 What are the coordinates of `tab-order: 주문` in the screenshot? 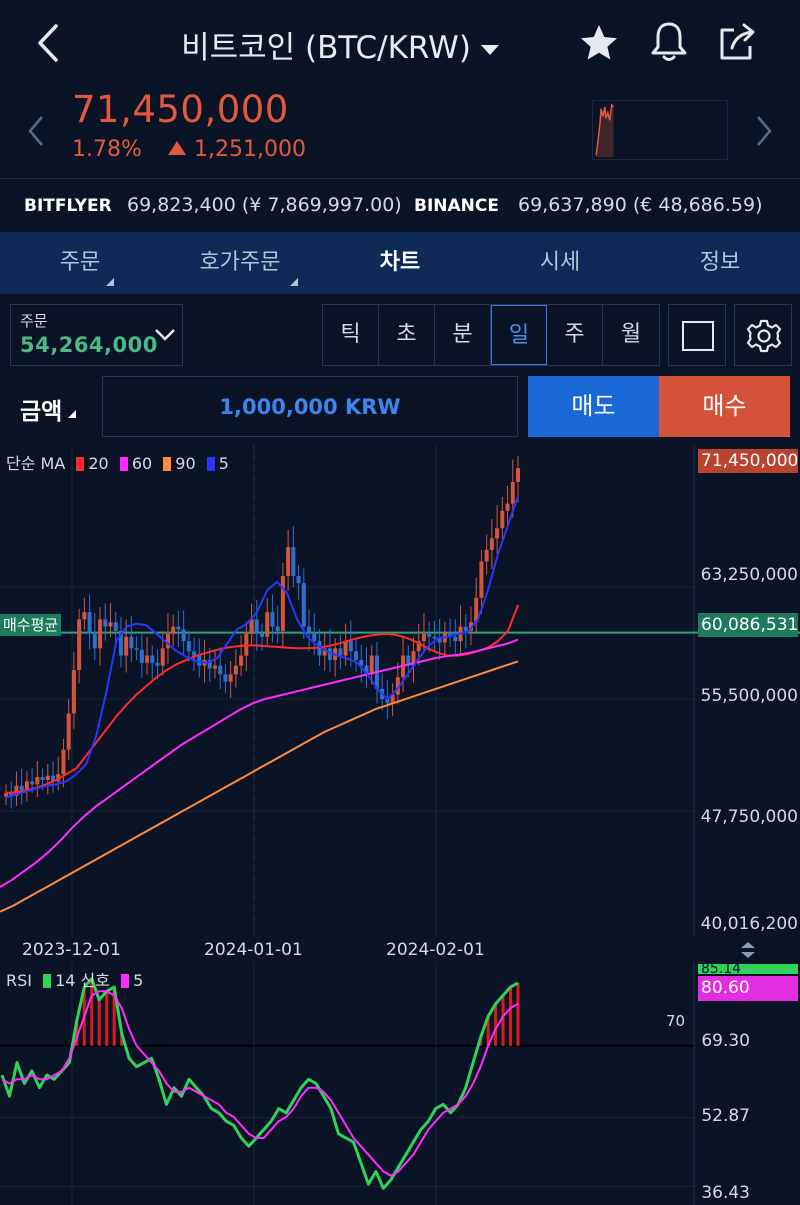 It's located at (80, 263).